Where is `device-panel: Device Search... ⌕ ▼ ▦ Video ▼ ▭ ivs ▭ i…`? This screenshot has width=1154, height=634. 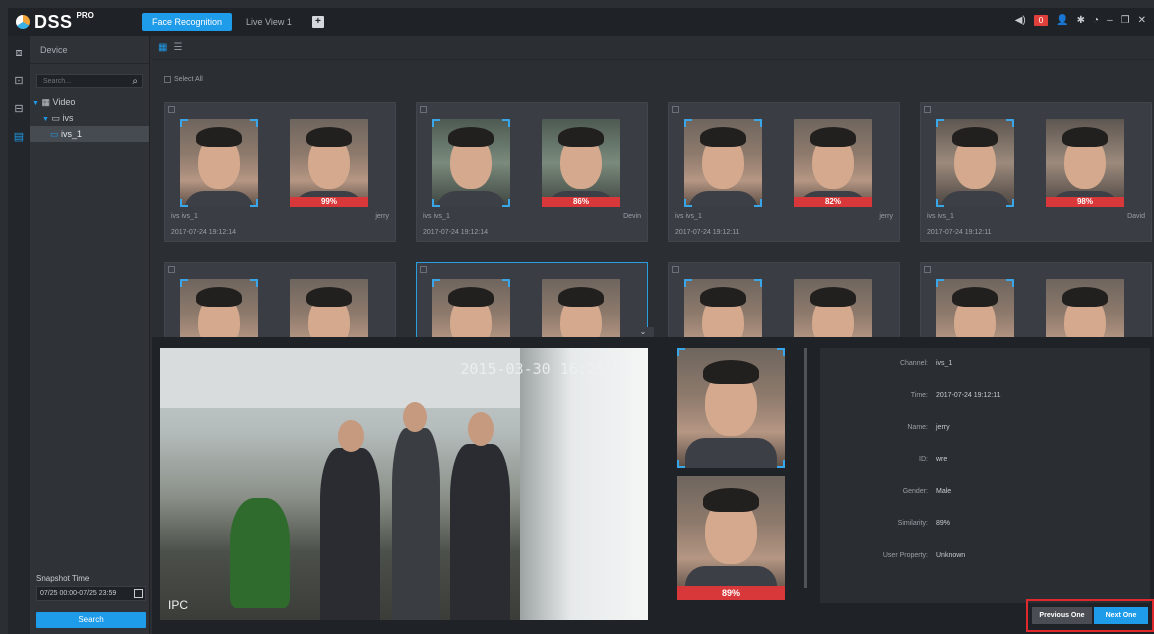
device-panel: Device Search... ⌕ ▼ ▦ Video ▼ ▭ ivs ▭ i… is located at coordinates (90, 335).